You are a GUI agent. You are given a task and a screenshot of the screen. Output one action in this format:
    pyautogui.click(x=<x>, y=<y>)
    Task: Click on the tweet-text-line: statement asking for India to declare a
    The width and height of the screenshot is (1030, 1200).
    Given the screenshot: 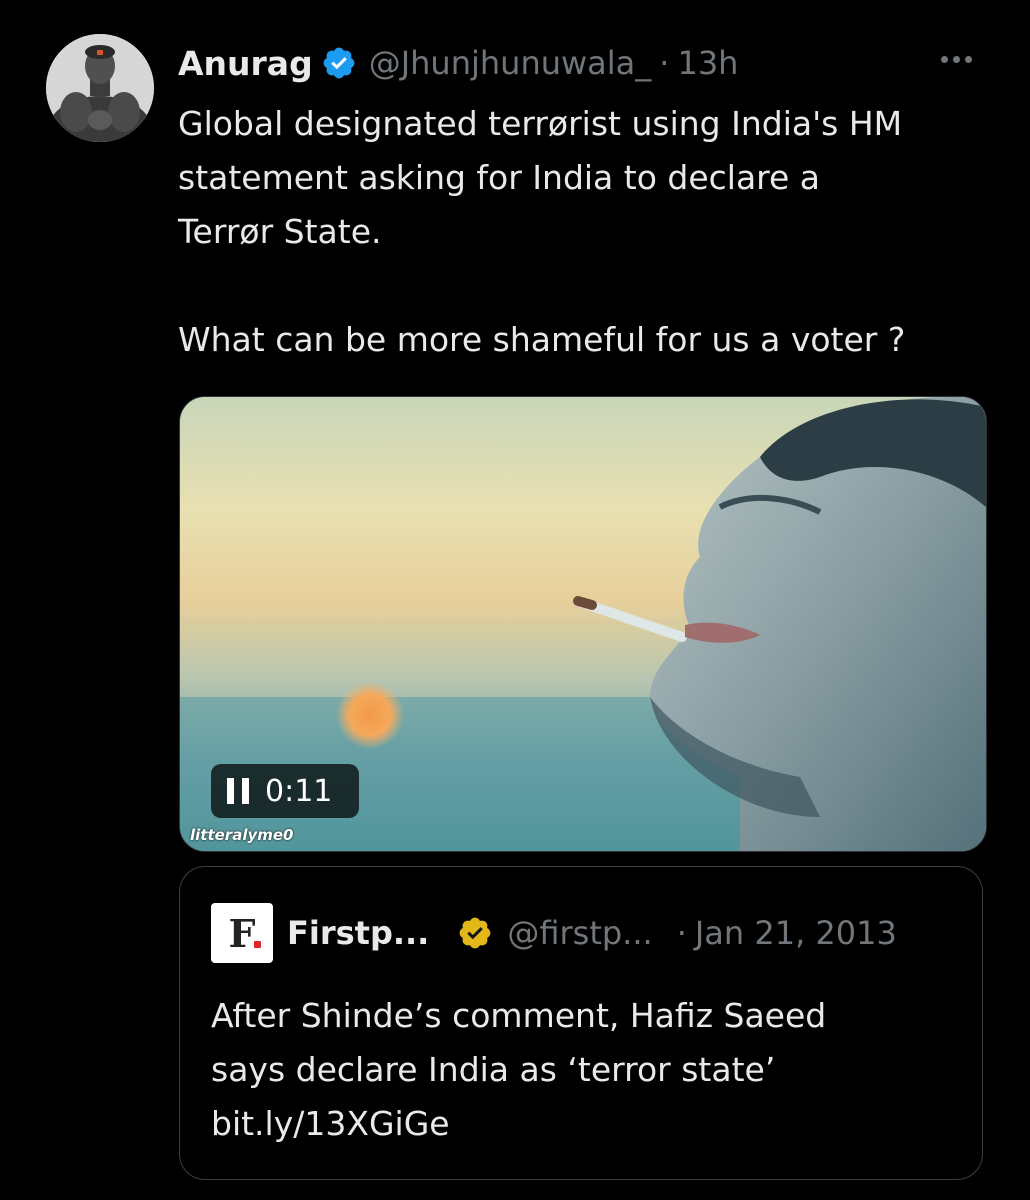 What is the action you would take?
    pyautogui.click(x=499, y=177)
    